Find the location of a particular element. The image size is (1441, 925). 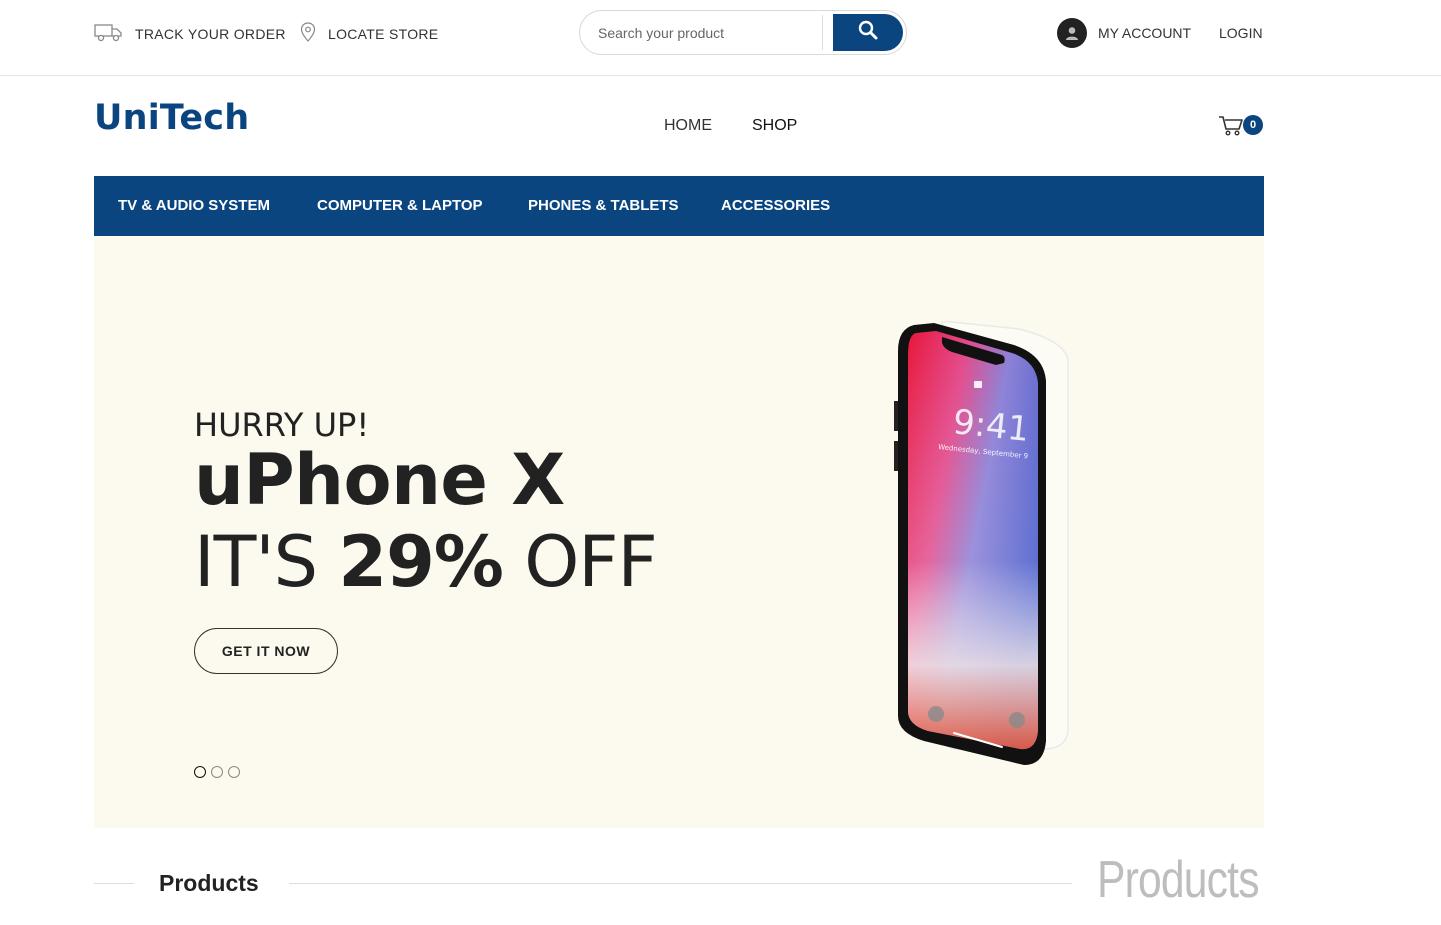

locate-store-link: LOCATE STORE is located at coordinates (369, 33).